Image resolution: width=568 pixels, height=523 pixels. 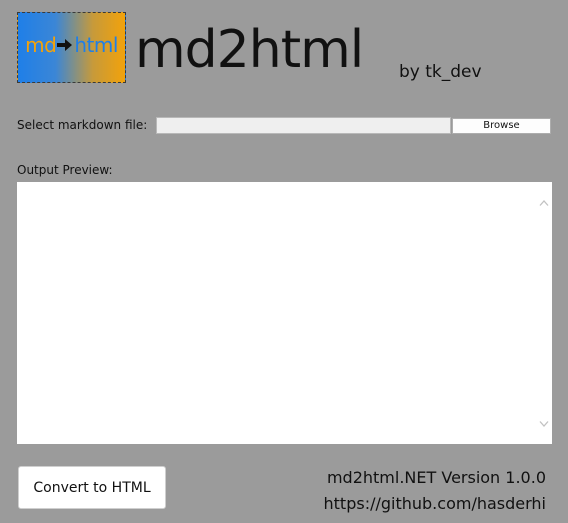 I want to click on version-label: md2html.NET Version 1.0.0, so click(x=436, y=477).